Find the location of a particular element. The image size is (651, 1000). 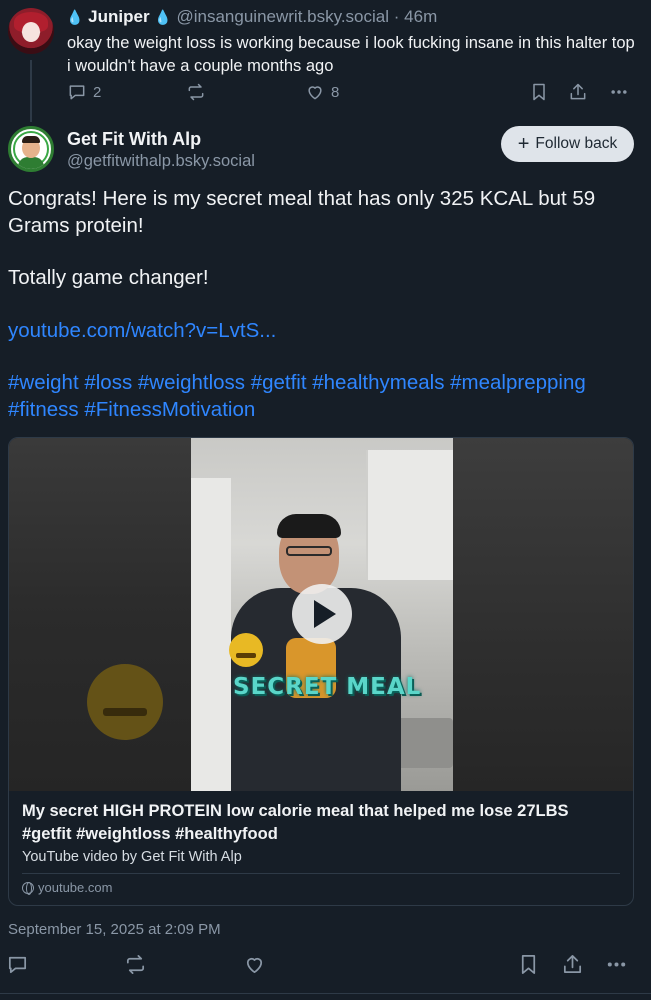

play-button is located at coordinates (322, 614).